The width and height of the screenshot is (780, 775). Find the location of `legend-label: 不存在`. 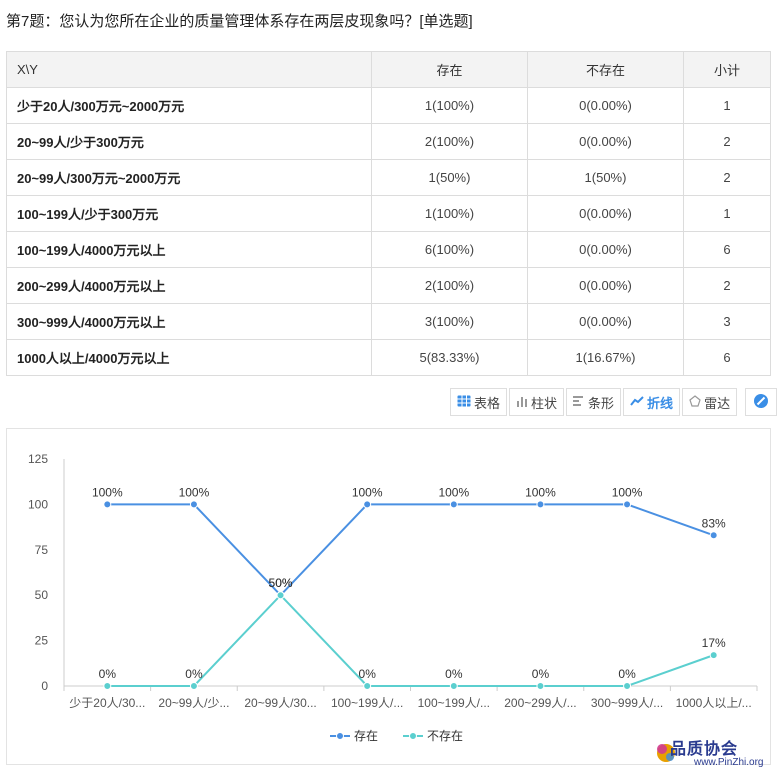

legend-label: 不存在 is located at coordinates (445, 736).